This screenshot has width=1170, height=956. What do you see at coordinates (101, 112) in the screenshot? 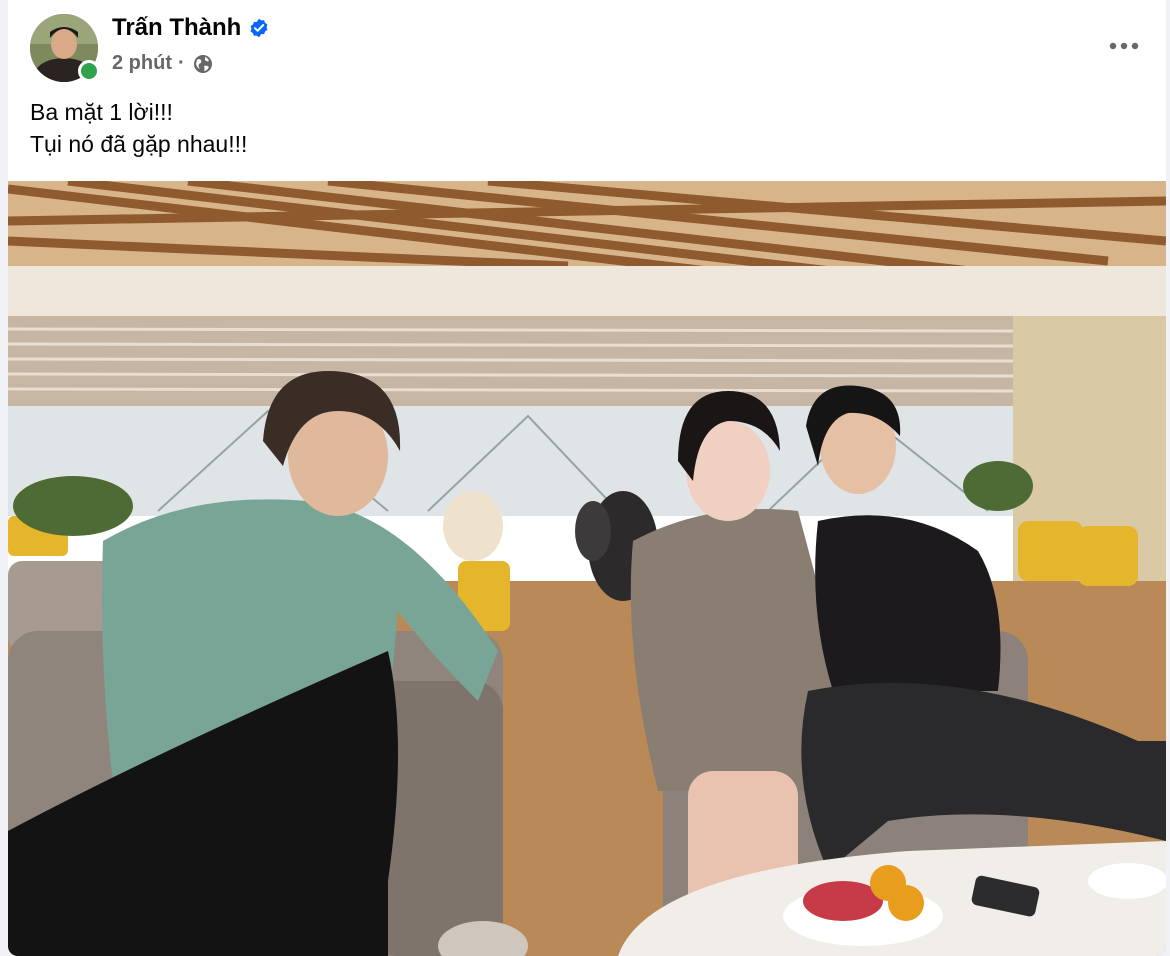
I see `post-message-line-1: Ba mặt 1 lời!!!` at bounding box center [101, 112].